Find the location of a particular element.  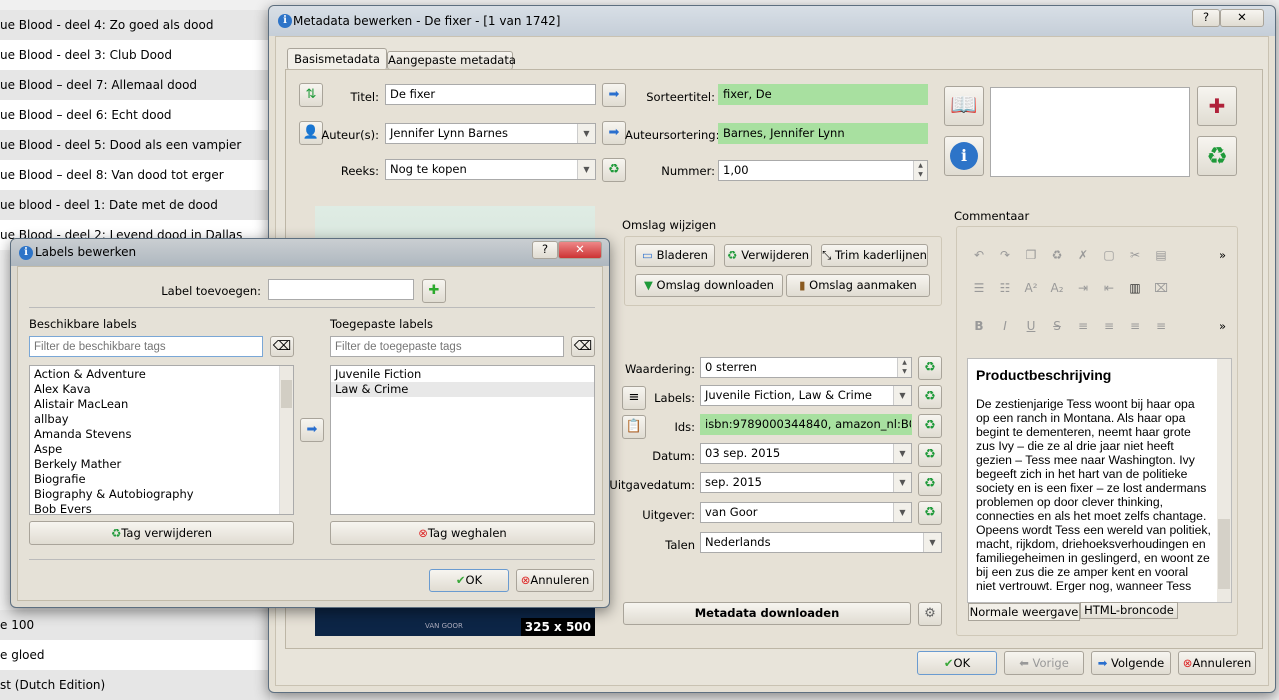

date-combobox: 03 sep. 2015 ▼ is located at coordinates (806, 453).